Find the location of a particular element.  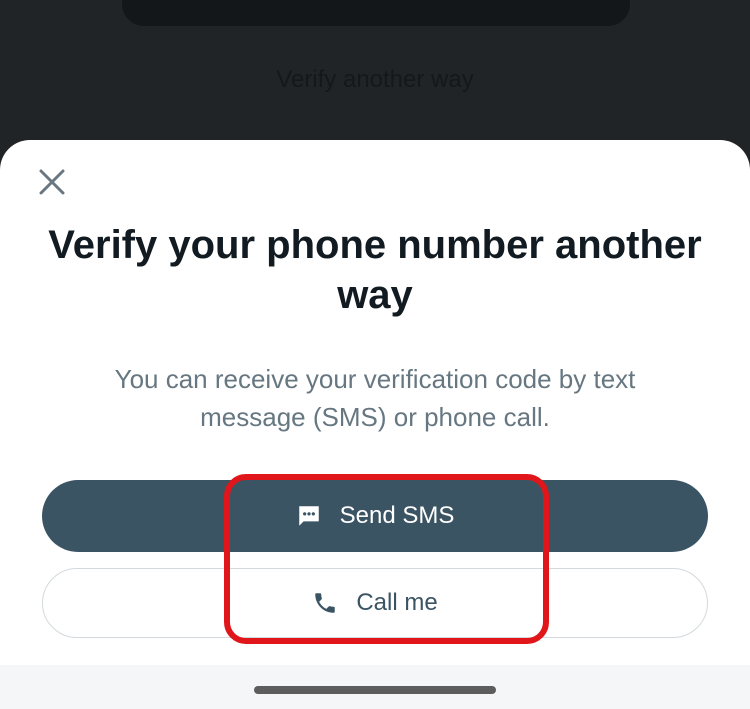

message-icon is located at coordinates (308, 516).